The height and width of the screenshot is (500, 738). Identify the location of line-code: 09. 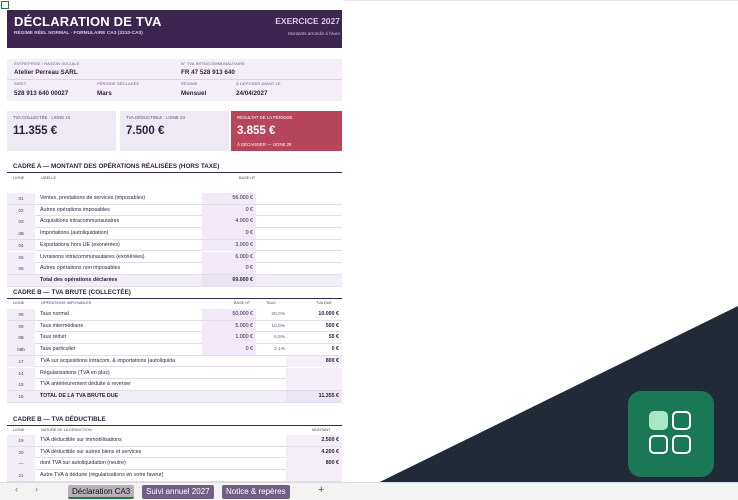
(21, 326).